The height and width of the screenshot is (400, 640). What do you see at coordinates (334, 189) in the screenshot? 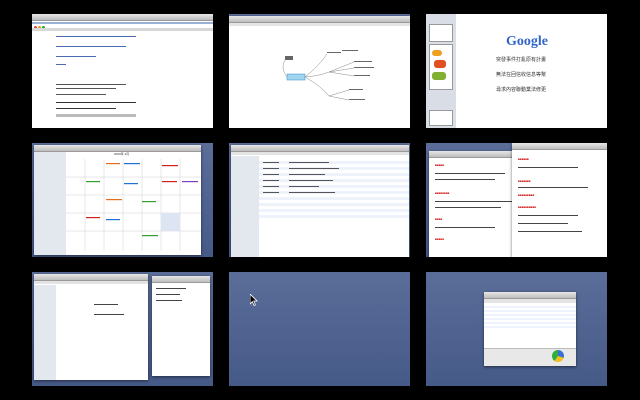
I see `file-table` at bounding box center [334, 189].